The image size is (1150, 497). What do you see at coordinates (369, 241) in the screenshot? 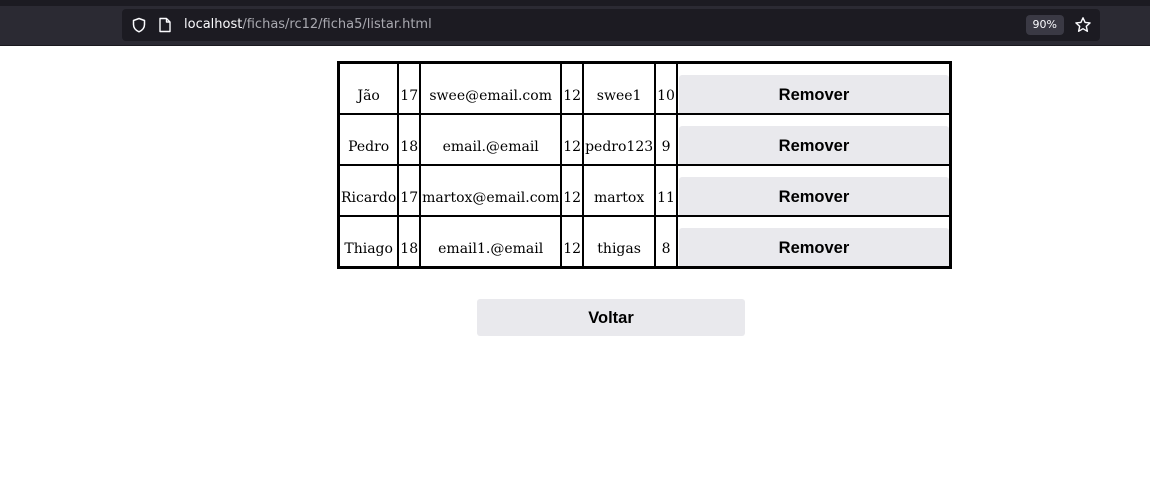
I see `name-cell: Thiago` at bounding box center [369, 241].